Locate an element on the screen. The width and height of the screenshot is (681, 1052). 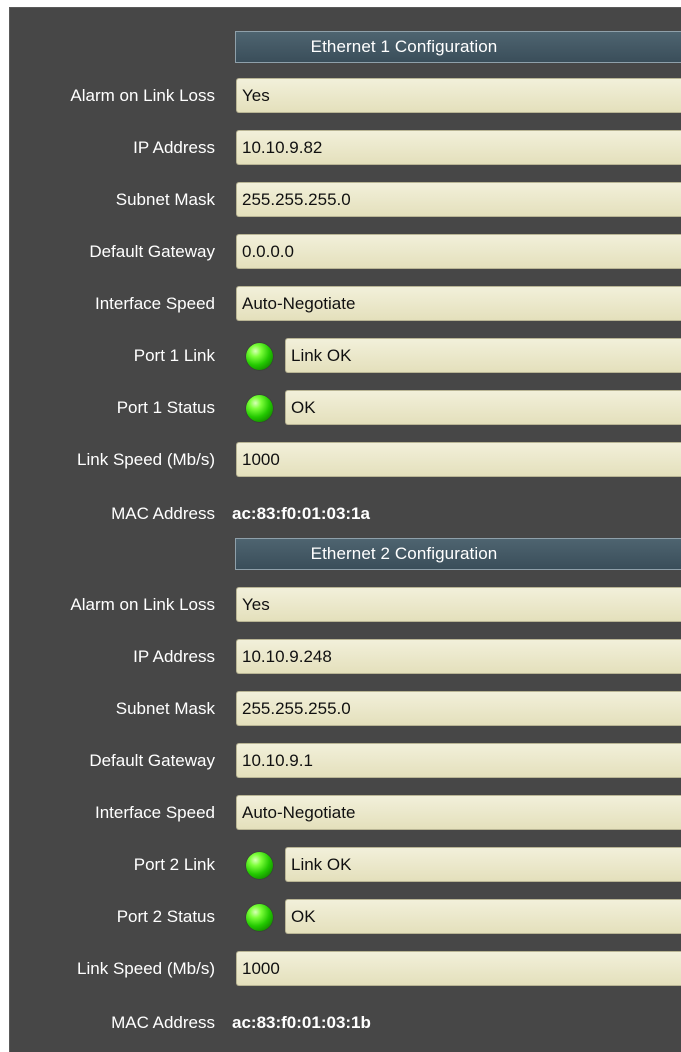
eth2-link-speed-value: 1000 is located at coordinates (458, 968).